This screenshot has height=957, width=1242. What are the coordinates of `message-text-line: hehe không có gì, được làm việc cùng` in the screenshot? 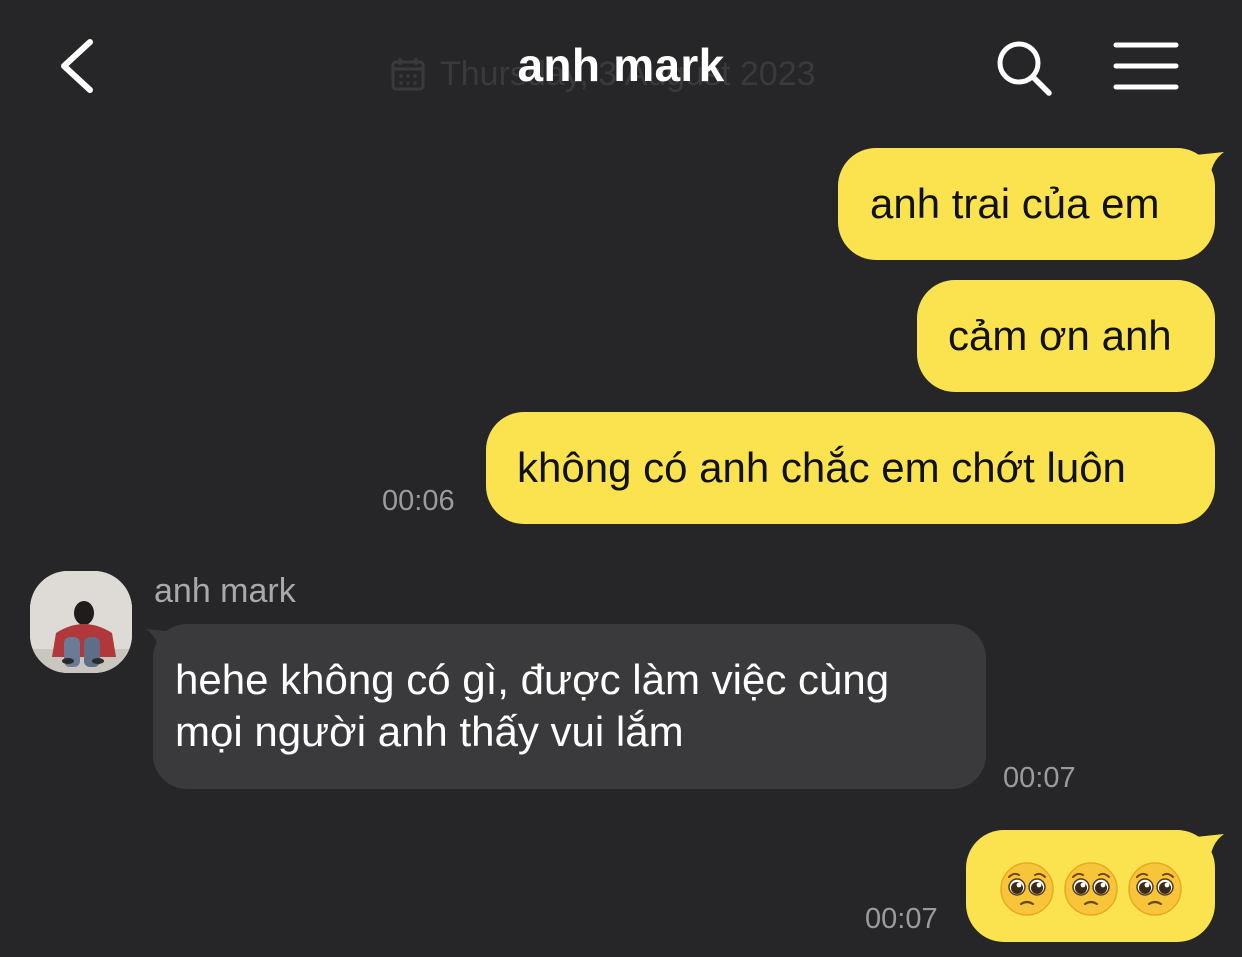 It's located at (532, 679).